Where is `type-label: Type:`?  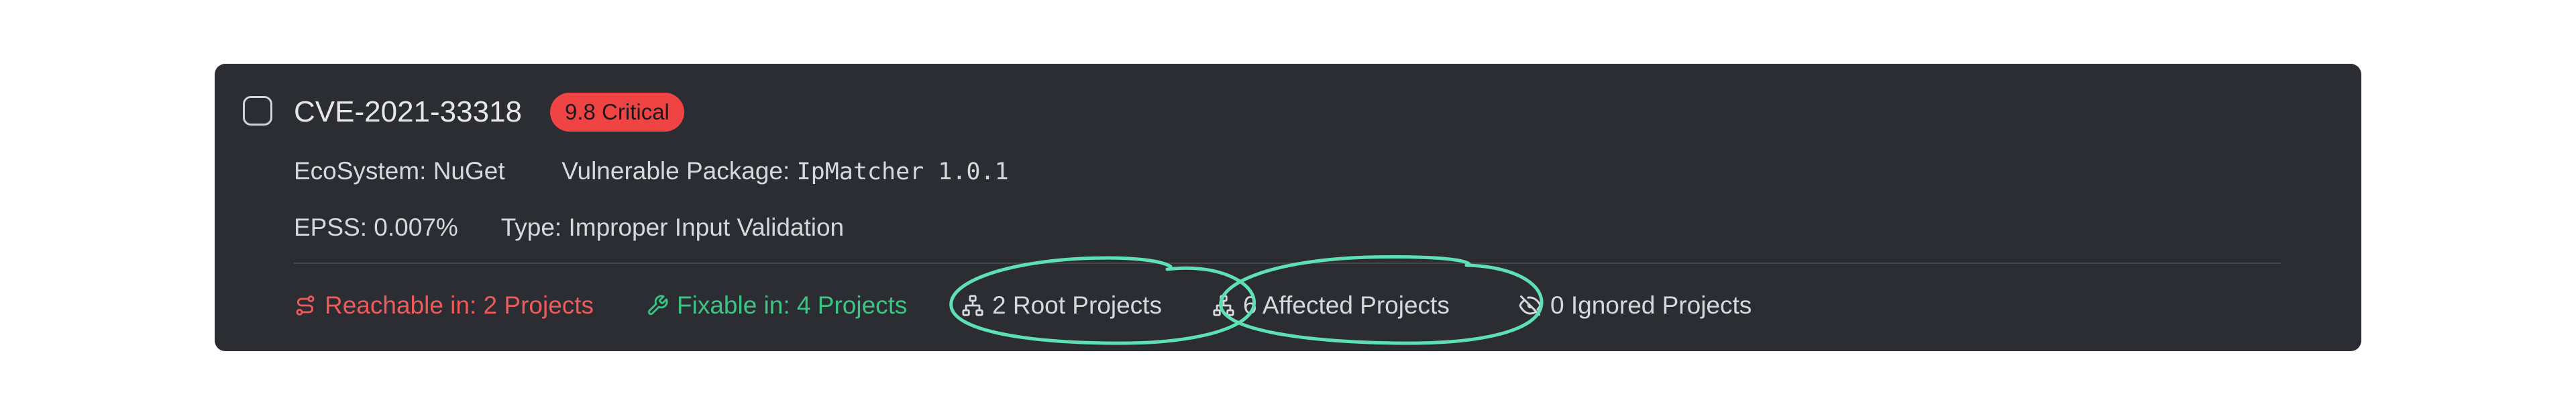 type-label: Type: is located at coordinates (531, 227).